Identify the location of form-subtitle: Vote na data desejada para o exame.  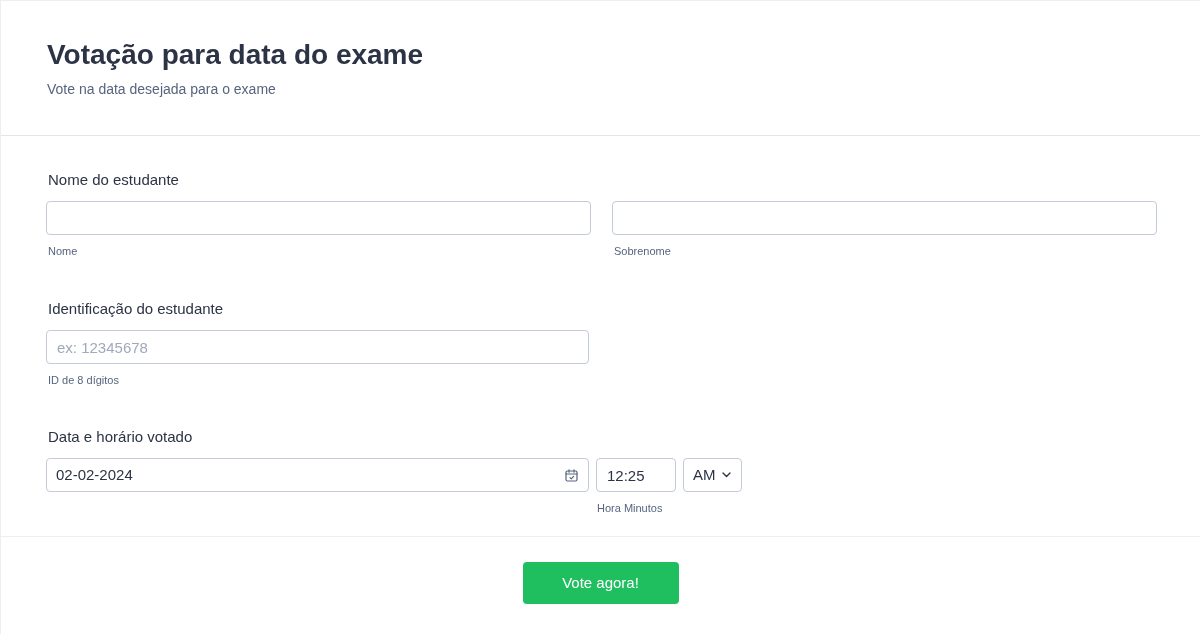
(161, 89).